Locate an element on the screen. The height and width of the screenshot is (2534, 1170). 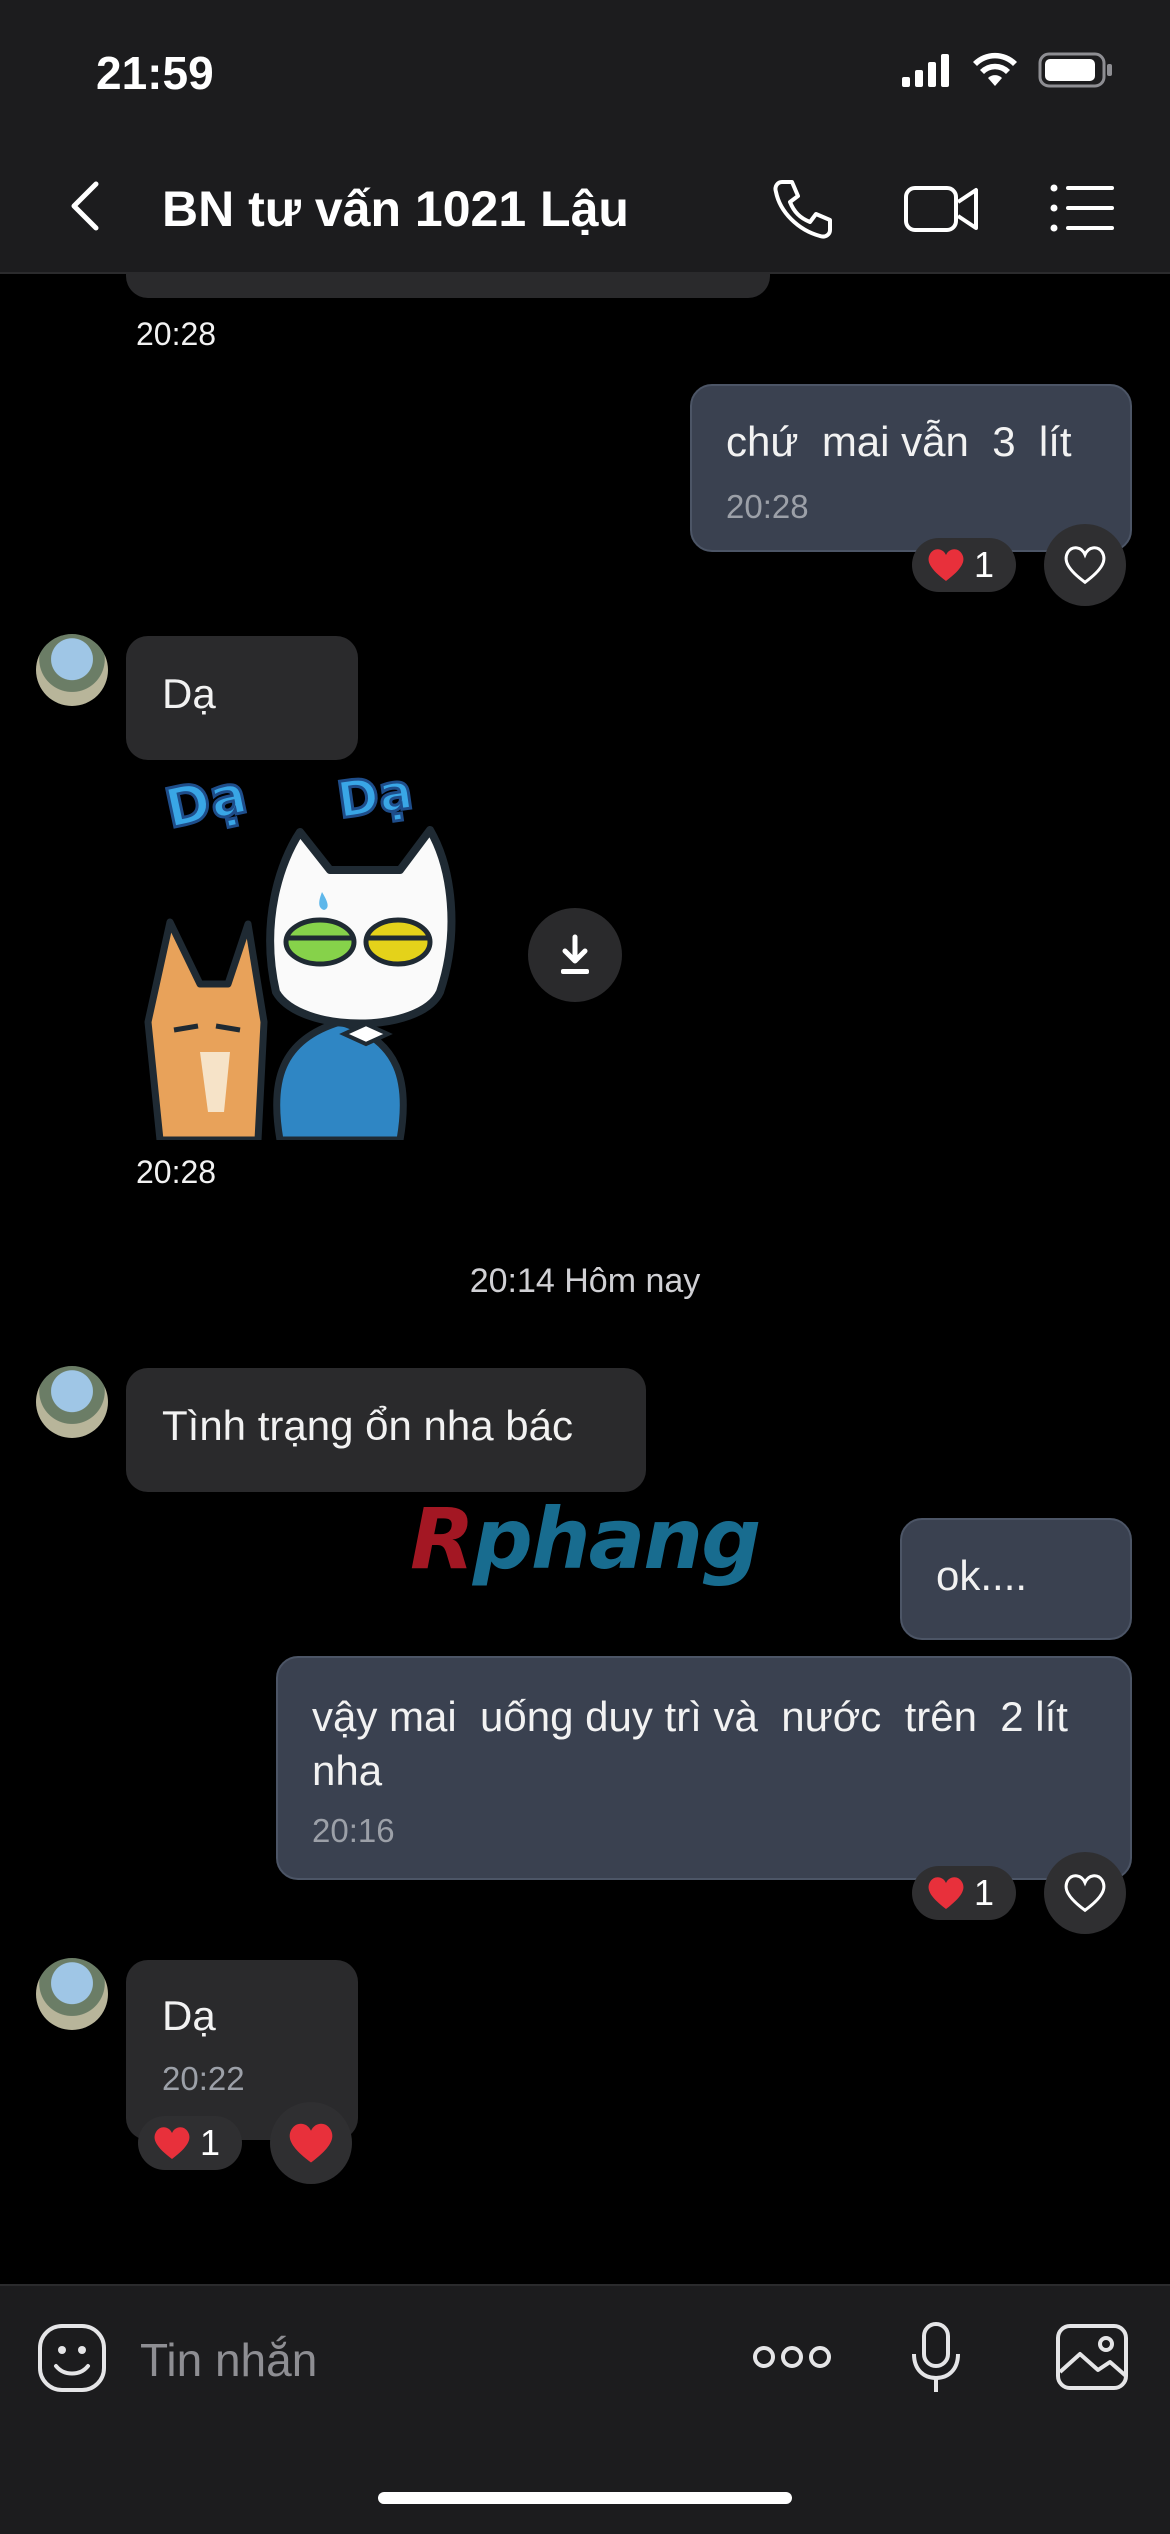
chat-title: BN tư vấn 1021 Lậu is located at coordinates (395, 209).